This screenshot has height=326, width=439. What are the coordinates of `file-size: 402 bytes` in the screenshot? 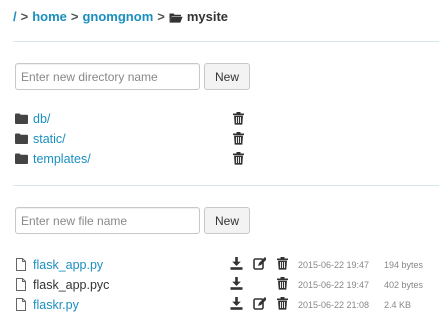 It's located at (404, 285).